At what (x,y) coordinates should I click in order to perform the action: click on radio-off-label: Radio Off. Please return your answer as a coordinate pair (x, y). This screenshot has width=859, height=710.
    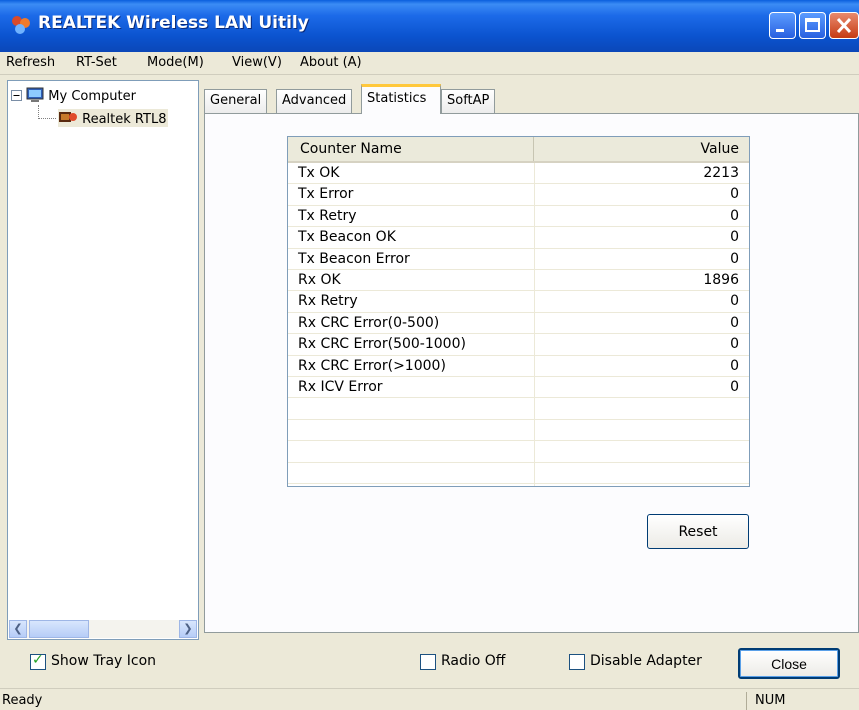
    Looking at the image, I should click on (473, 661).